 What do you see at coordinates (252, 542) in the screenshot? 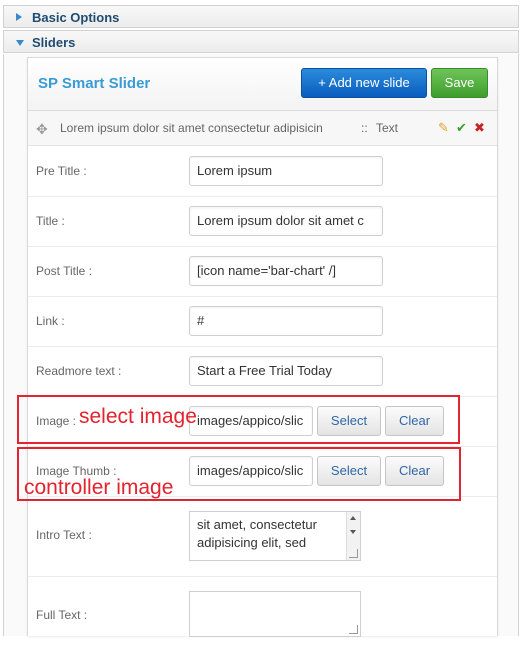
I see `intro-text-line: adipisicing elit, sed` at bounding box center [252, 542].